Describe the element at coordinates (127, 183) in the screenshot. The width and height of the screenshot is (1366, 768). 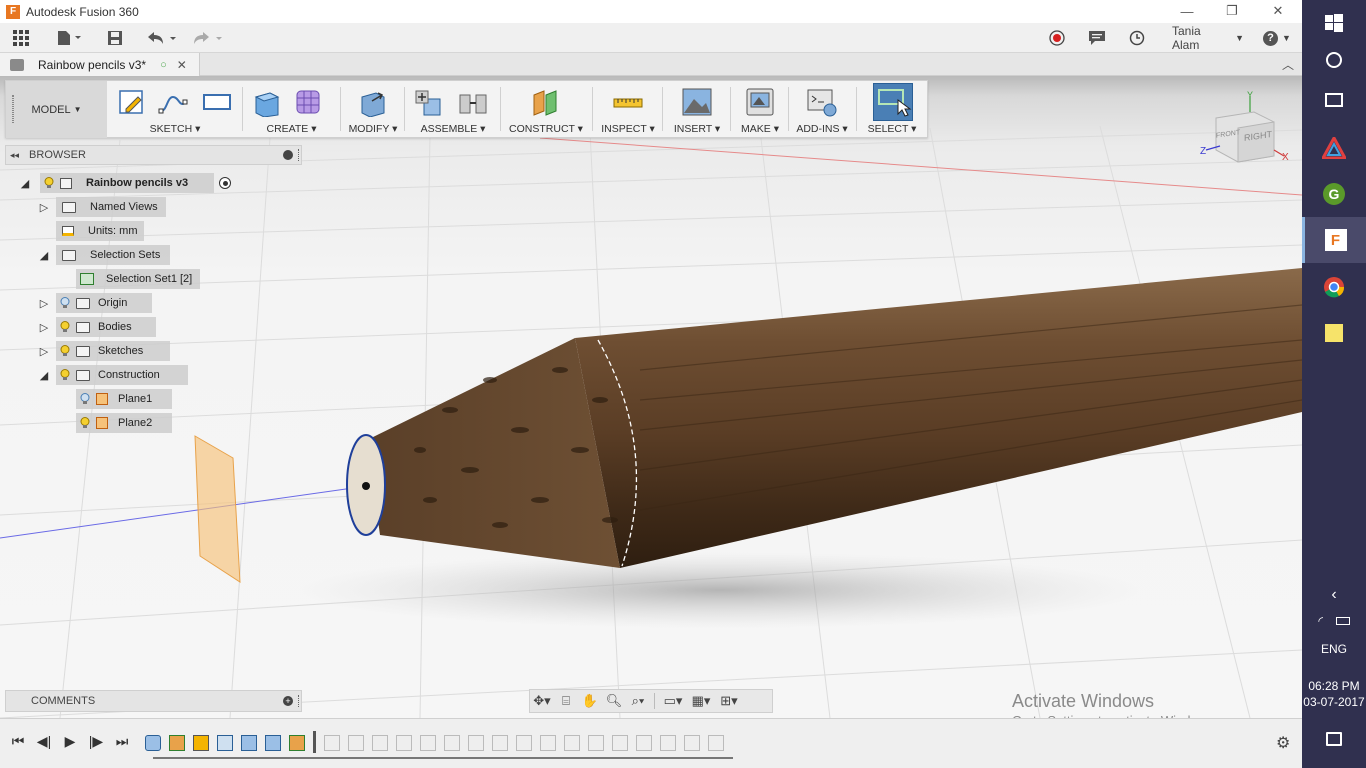
I see `browser-root-node: Rainbow pencils v3` at that location.